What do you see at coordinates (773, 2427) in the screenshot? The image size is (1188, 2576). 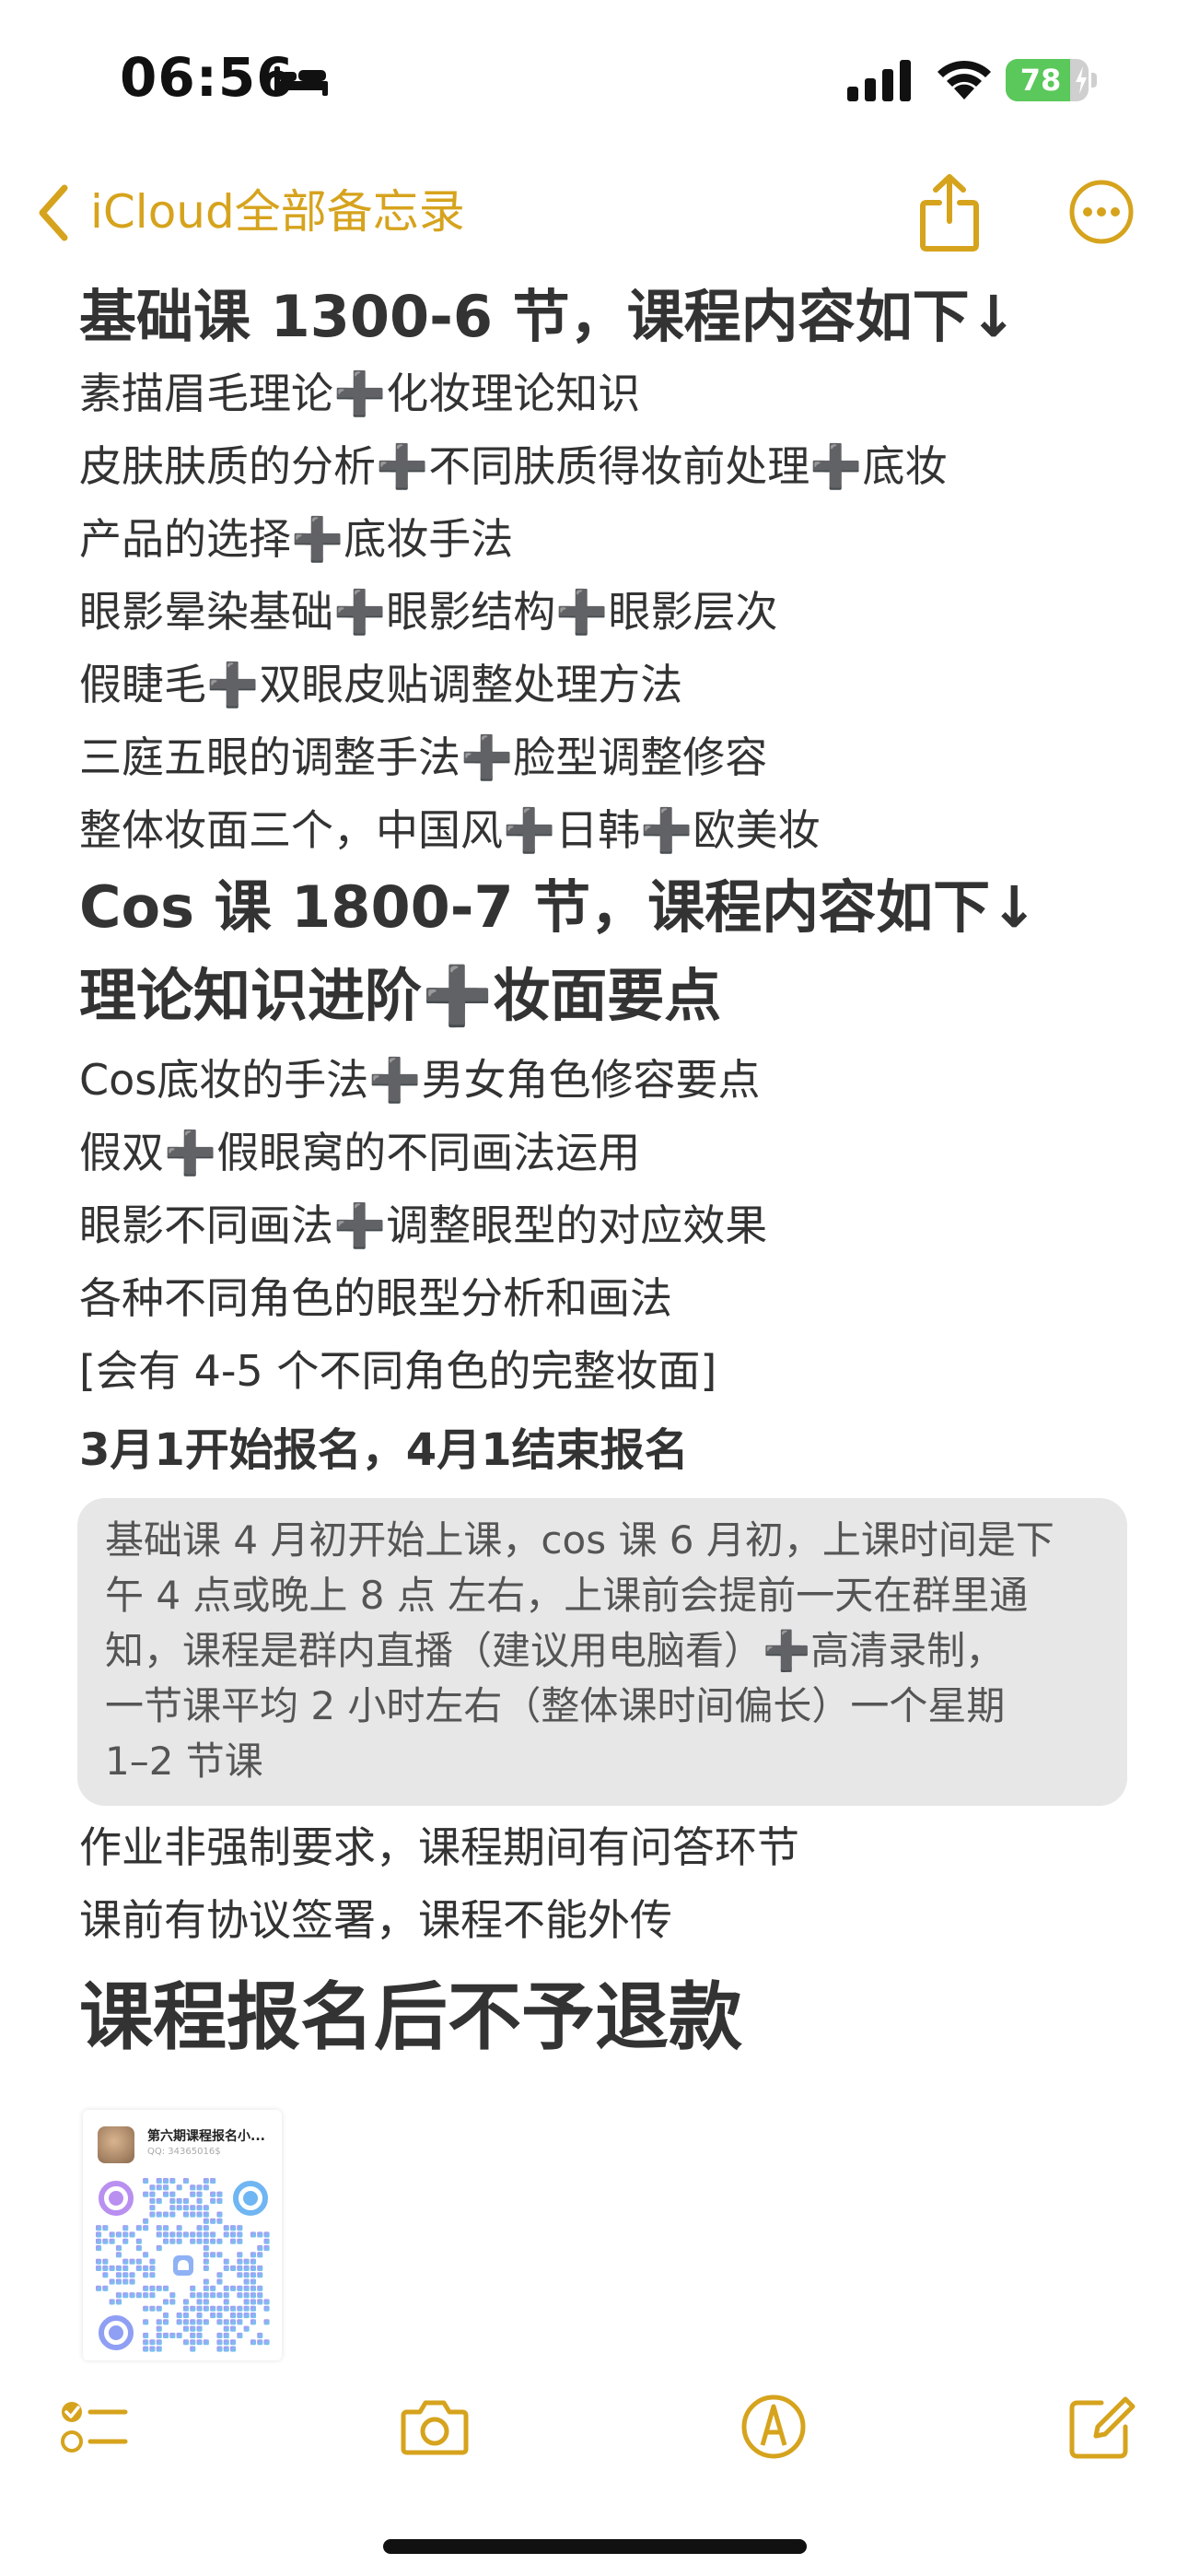 I see `markup-pen-icon` at bounding box center [773, 2427].